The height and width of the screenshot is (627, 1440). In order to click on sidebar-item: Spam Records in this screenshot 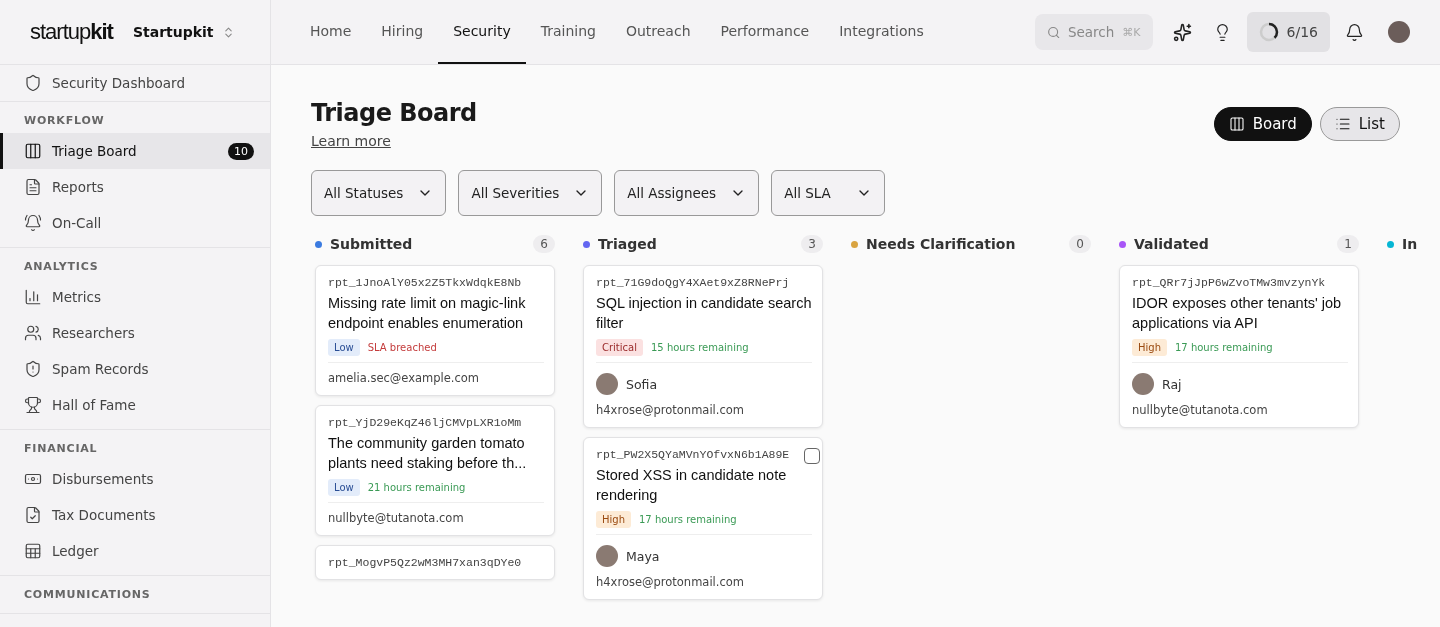, I will do `click(135, 369)`.